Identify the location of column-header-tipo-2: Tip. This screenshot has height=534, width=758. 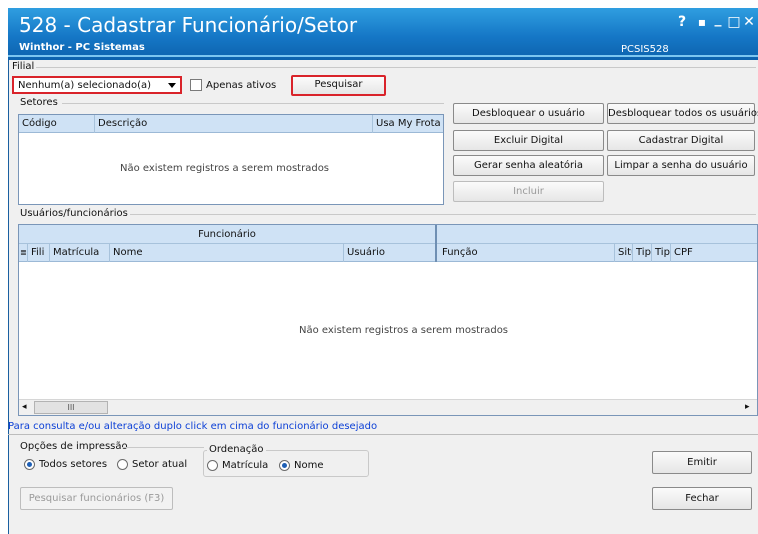
(661, 253).